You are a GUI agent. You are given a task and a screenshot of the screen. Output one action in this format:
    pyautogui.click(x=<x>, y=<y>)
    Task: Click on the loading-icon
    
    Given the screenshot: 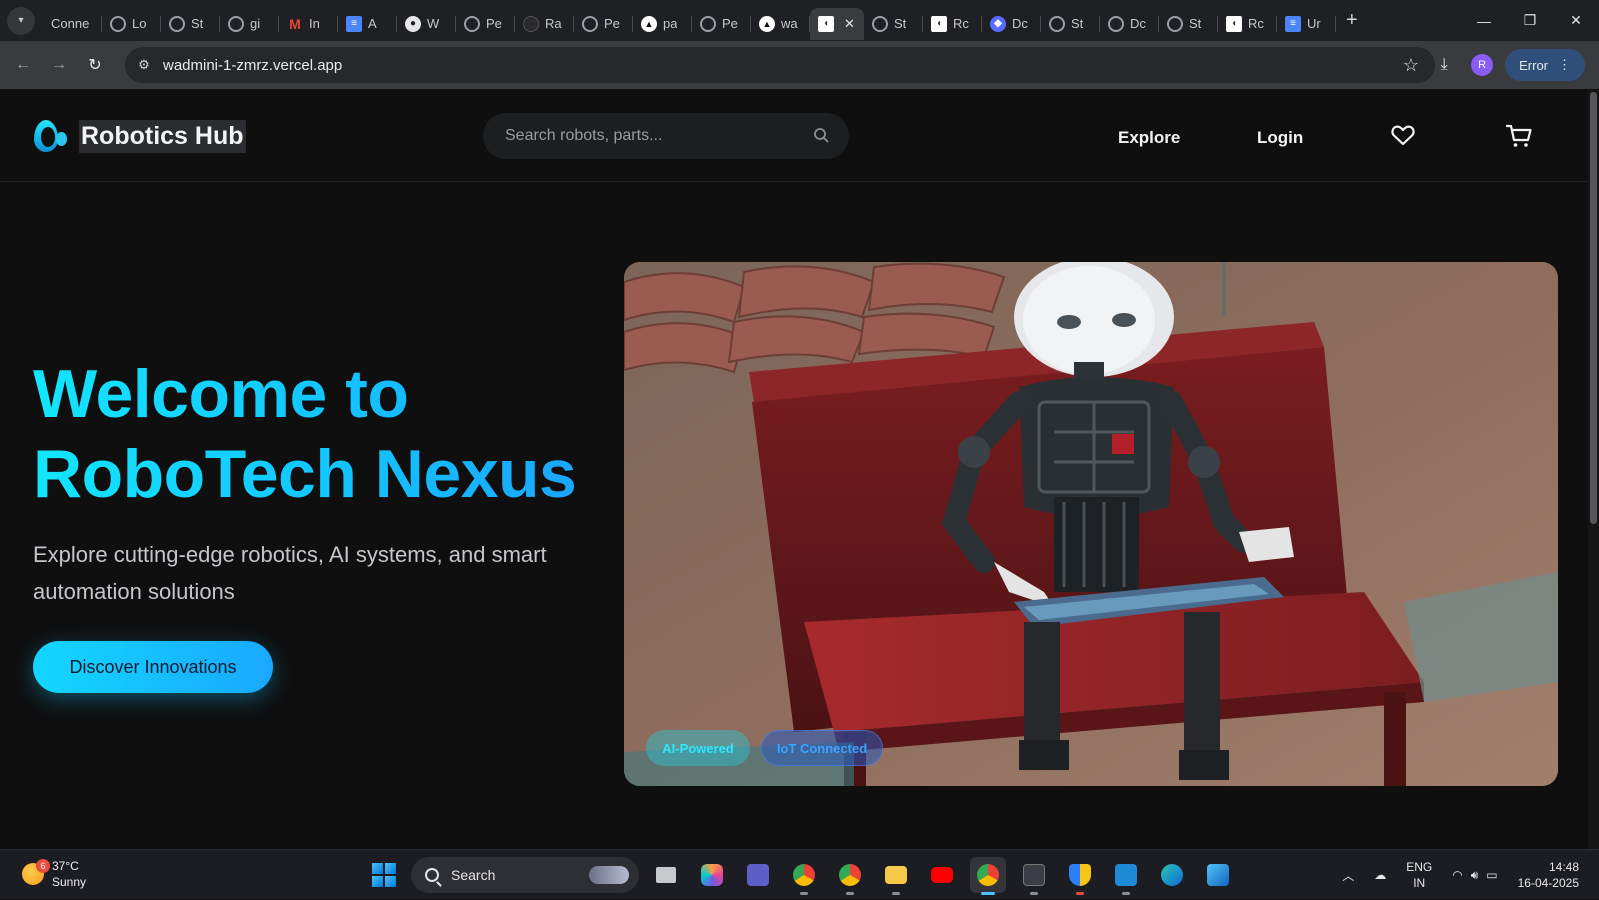 What is the action you would take?
    pyautogui.click(x=531, y=23)
    